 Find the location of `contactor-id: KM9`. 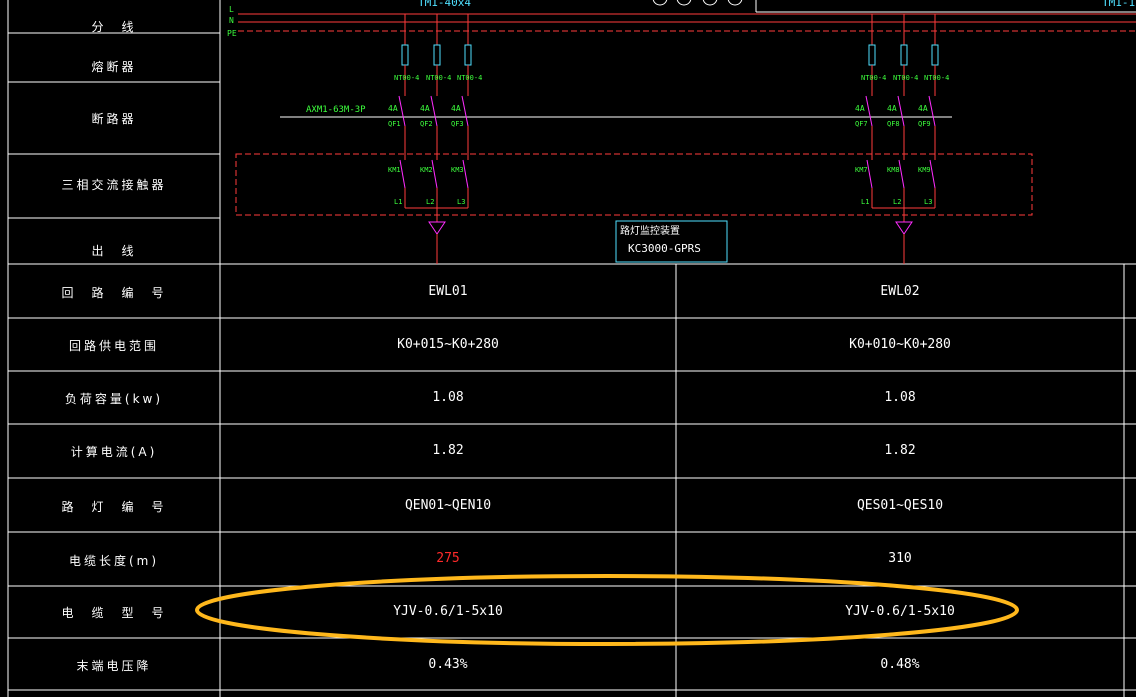

contactor-id: KM9 is located at coordinates (924, 170).